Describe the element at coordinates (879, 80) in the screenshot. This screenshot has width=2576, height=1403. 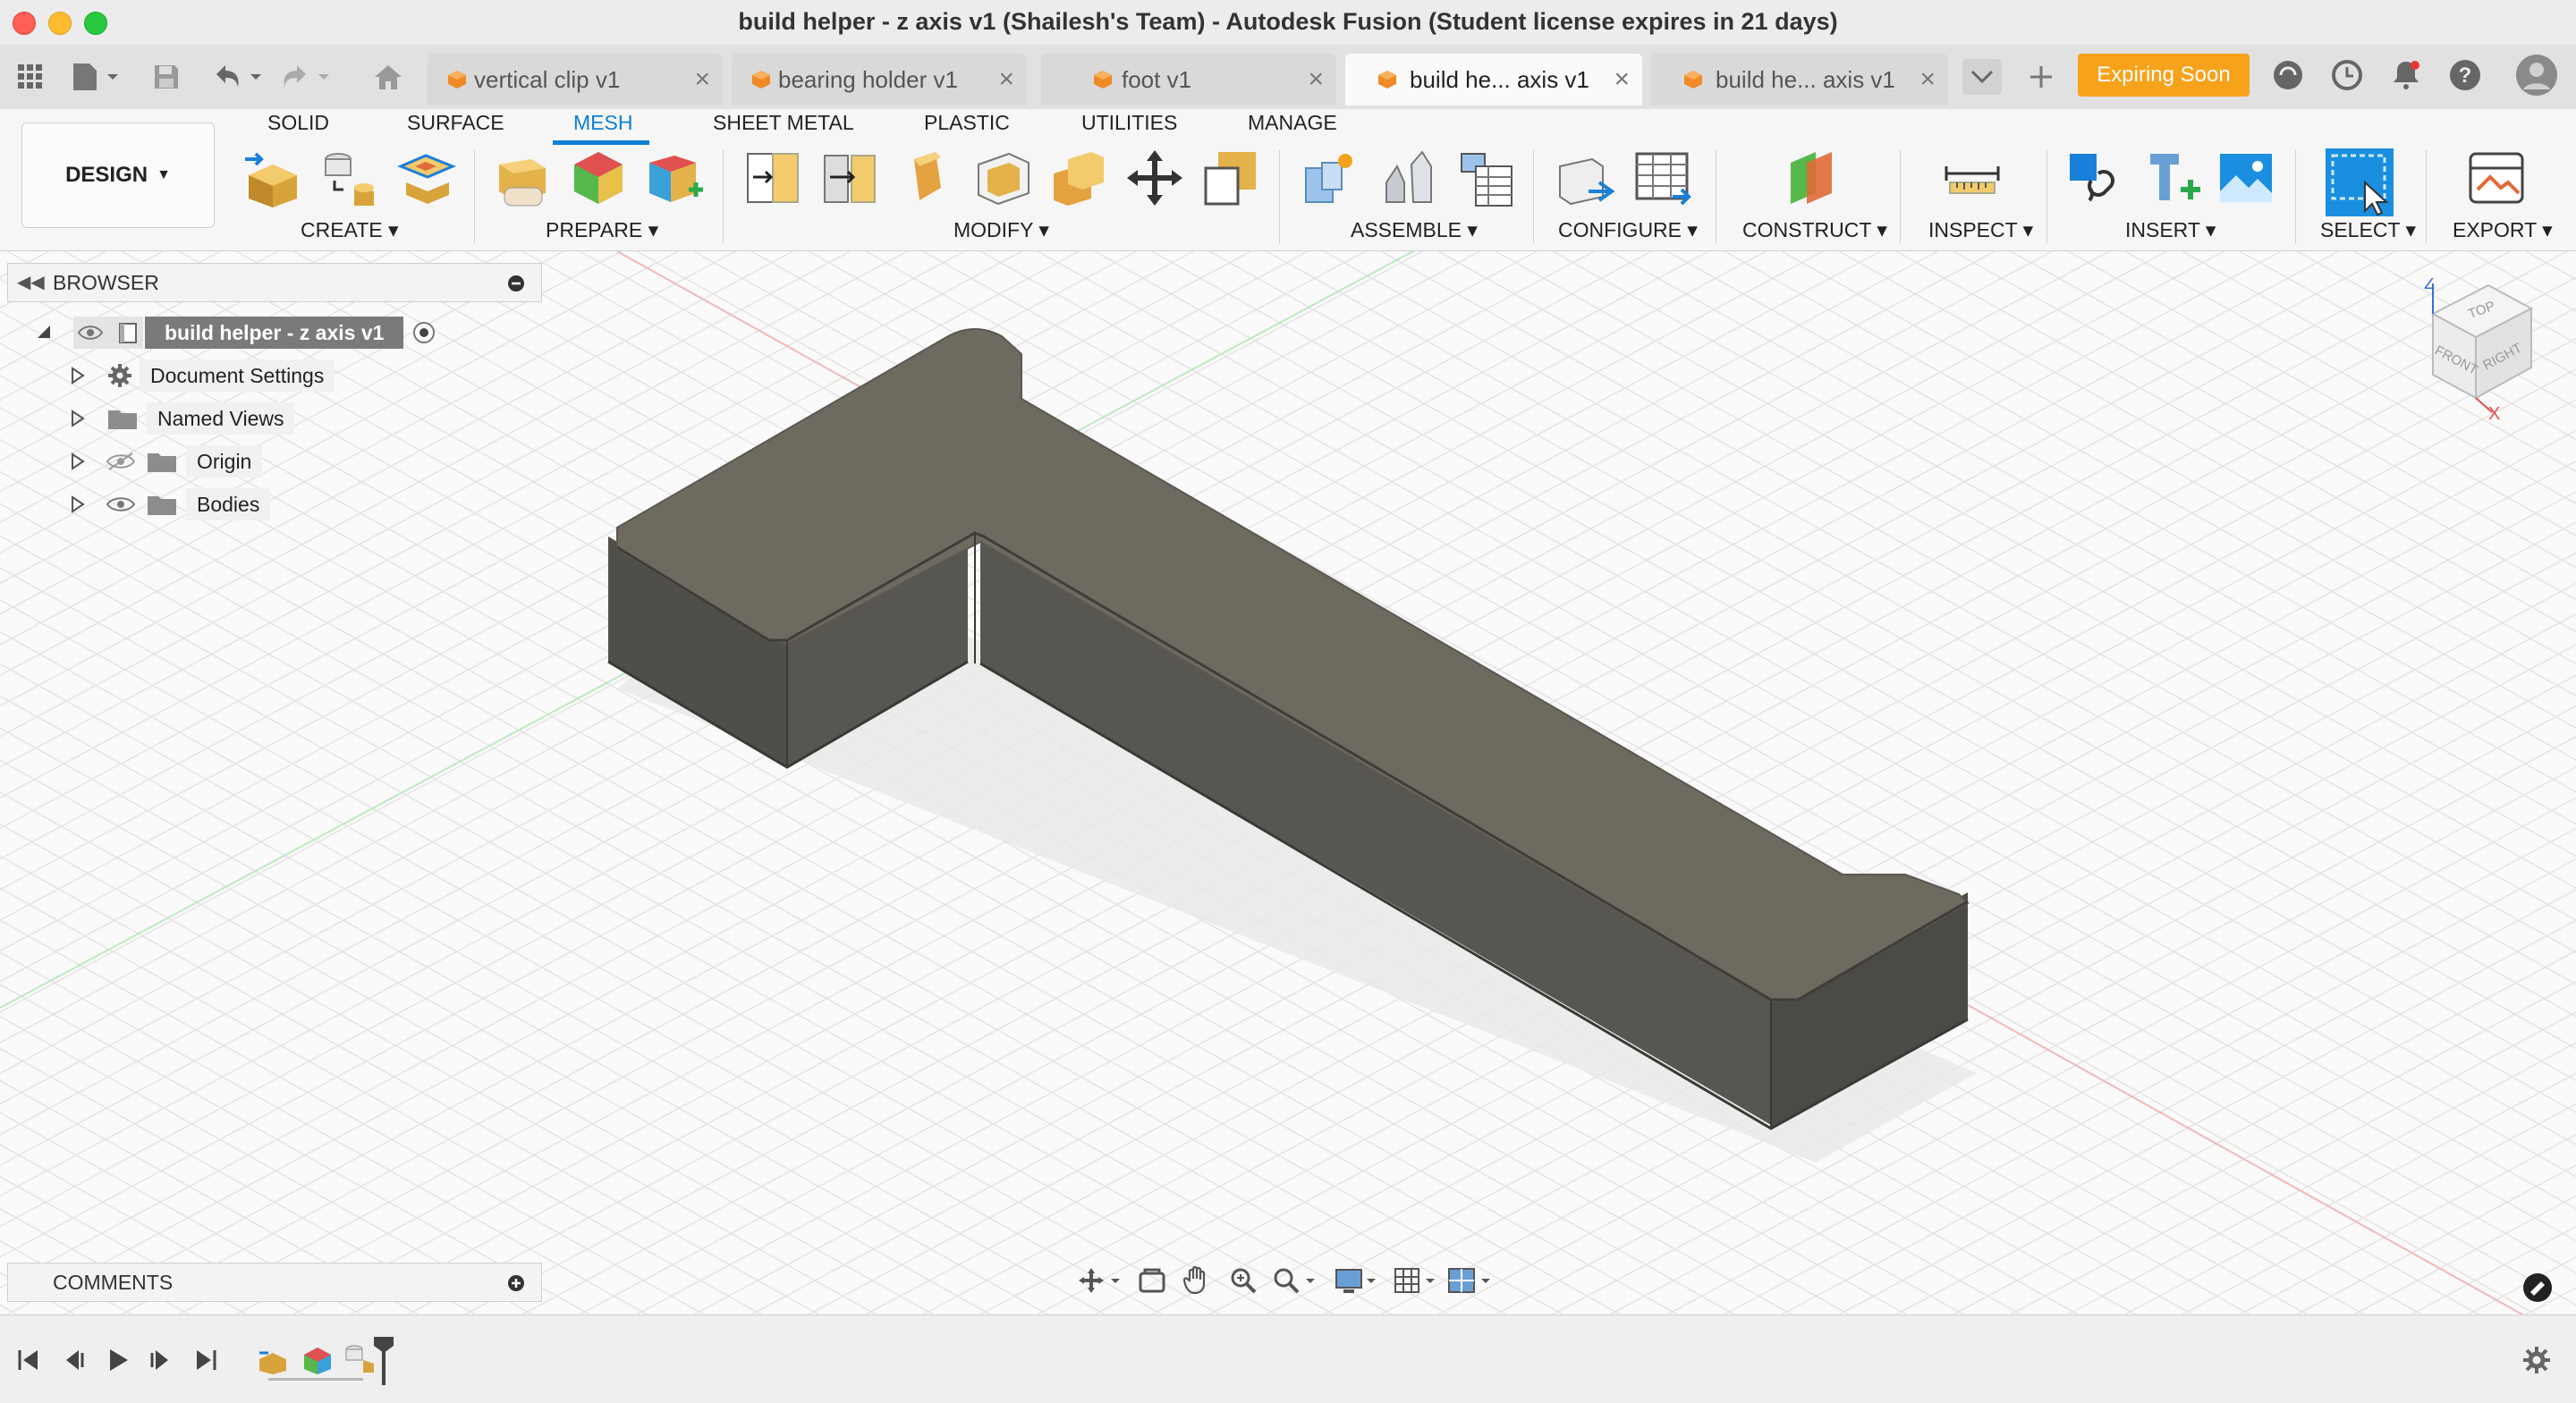
I see `tab-bearing-holder: bearing holder v1 ×` at that location.